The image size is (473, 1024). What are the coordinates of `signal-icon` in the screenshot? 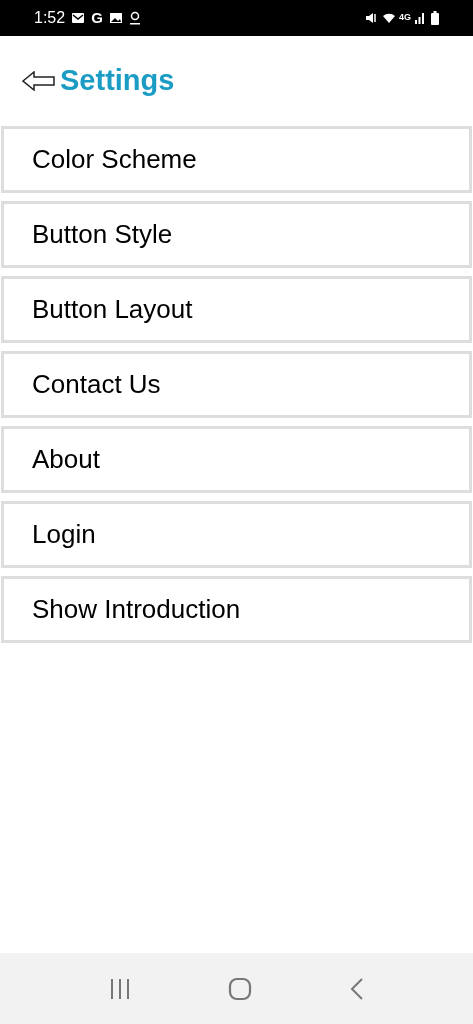 It's located at (420, 18).